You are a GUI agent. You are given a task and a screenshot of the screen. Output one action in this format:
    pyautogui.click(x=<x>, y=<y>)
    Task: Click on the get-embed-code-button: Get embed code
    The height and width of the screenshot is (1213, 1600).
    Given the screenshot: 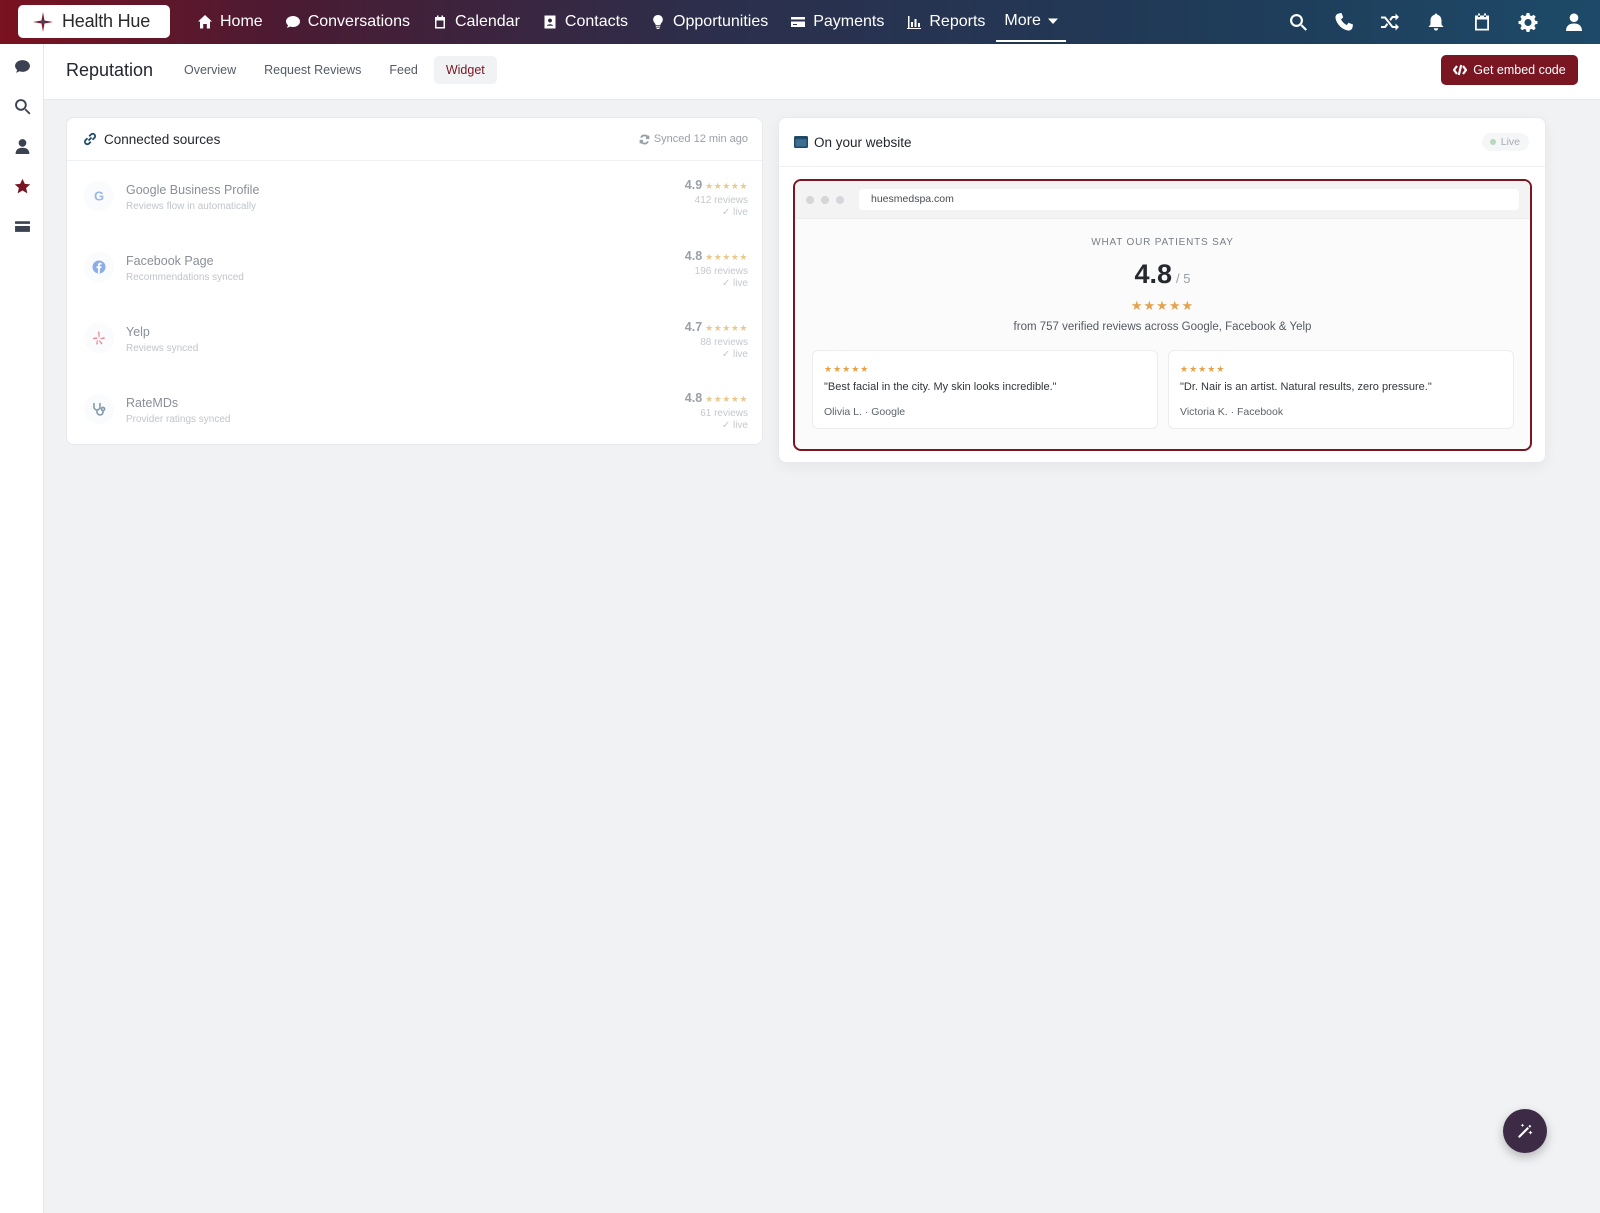 What is the action you would take?
    pyautogui.click(x=1509, y=70)
    